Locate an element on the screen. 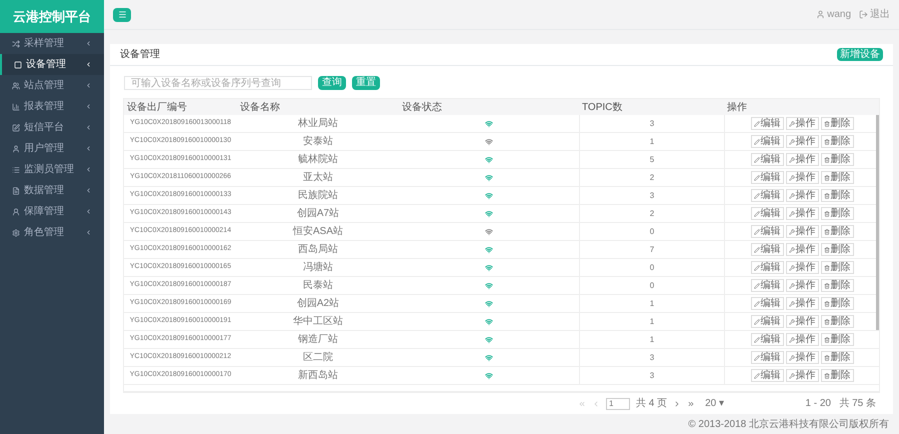 This screenshot has height=434, width=899. sidebar-item: 保障管理 is located at coordinates (52, 211).